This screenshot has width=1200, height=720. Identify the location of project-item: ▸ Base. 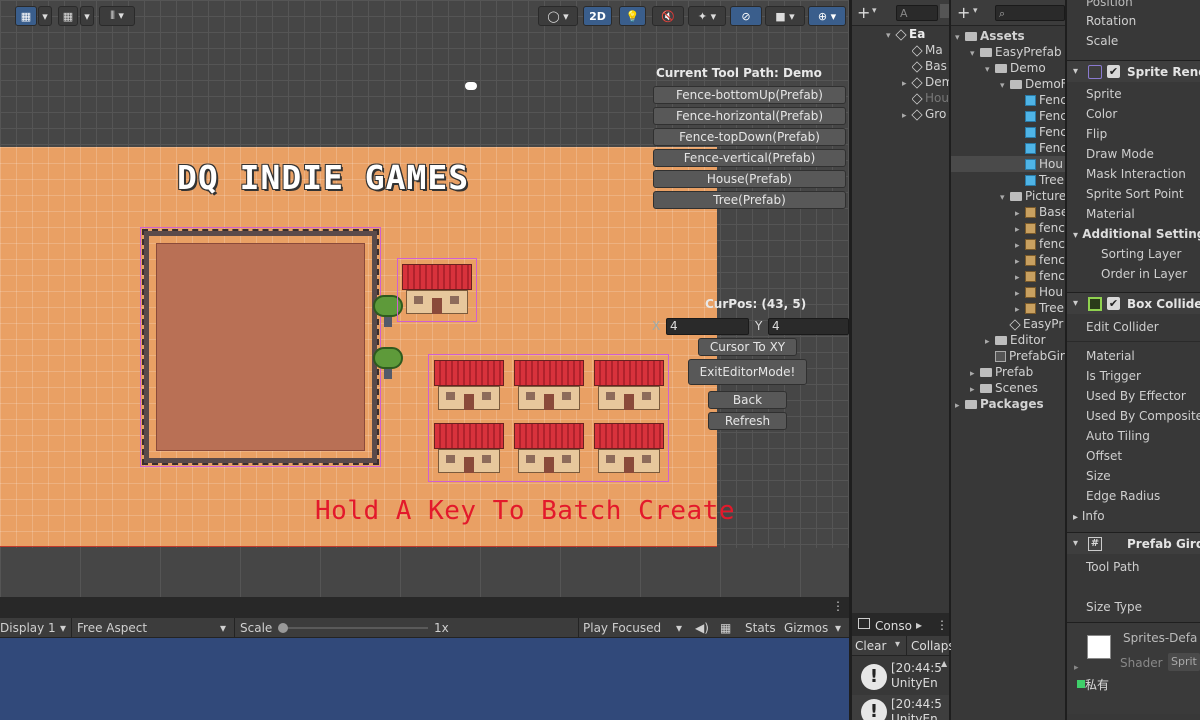
(1040, 212).